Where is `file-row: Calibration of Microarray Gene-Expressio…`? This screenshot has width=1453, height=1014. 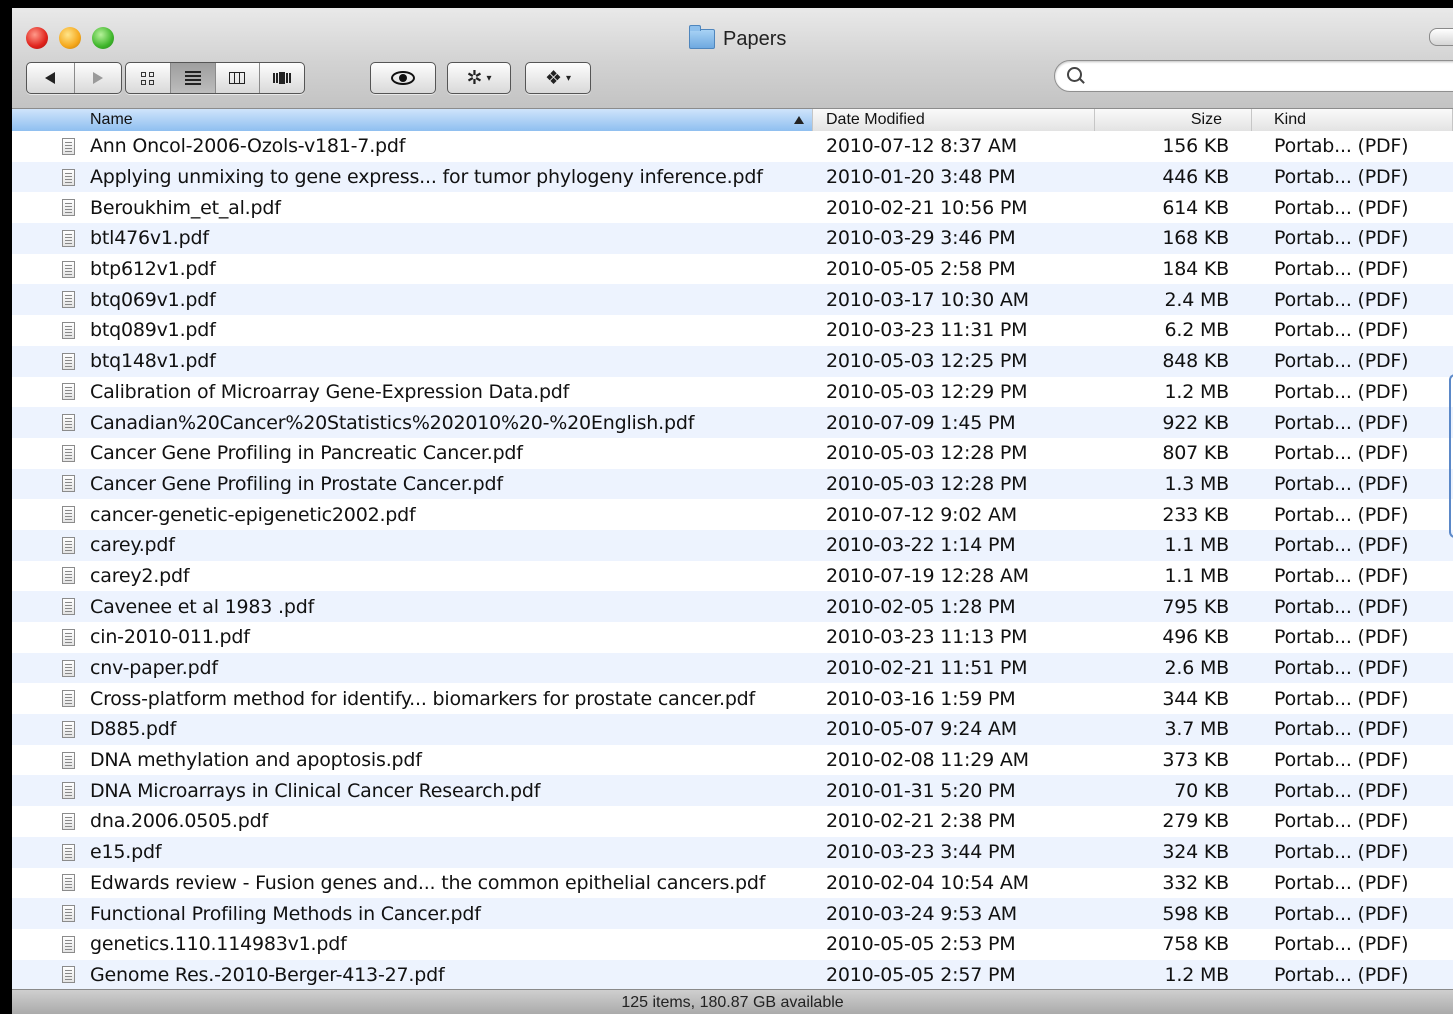 file-row: Calibration of Microarray Gene-Expressio… is located at coordinates (732, 392).